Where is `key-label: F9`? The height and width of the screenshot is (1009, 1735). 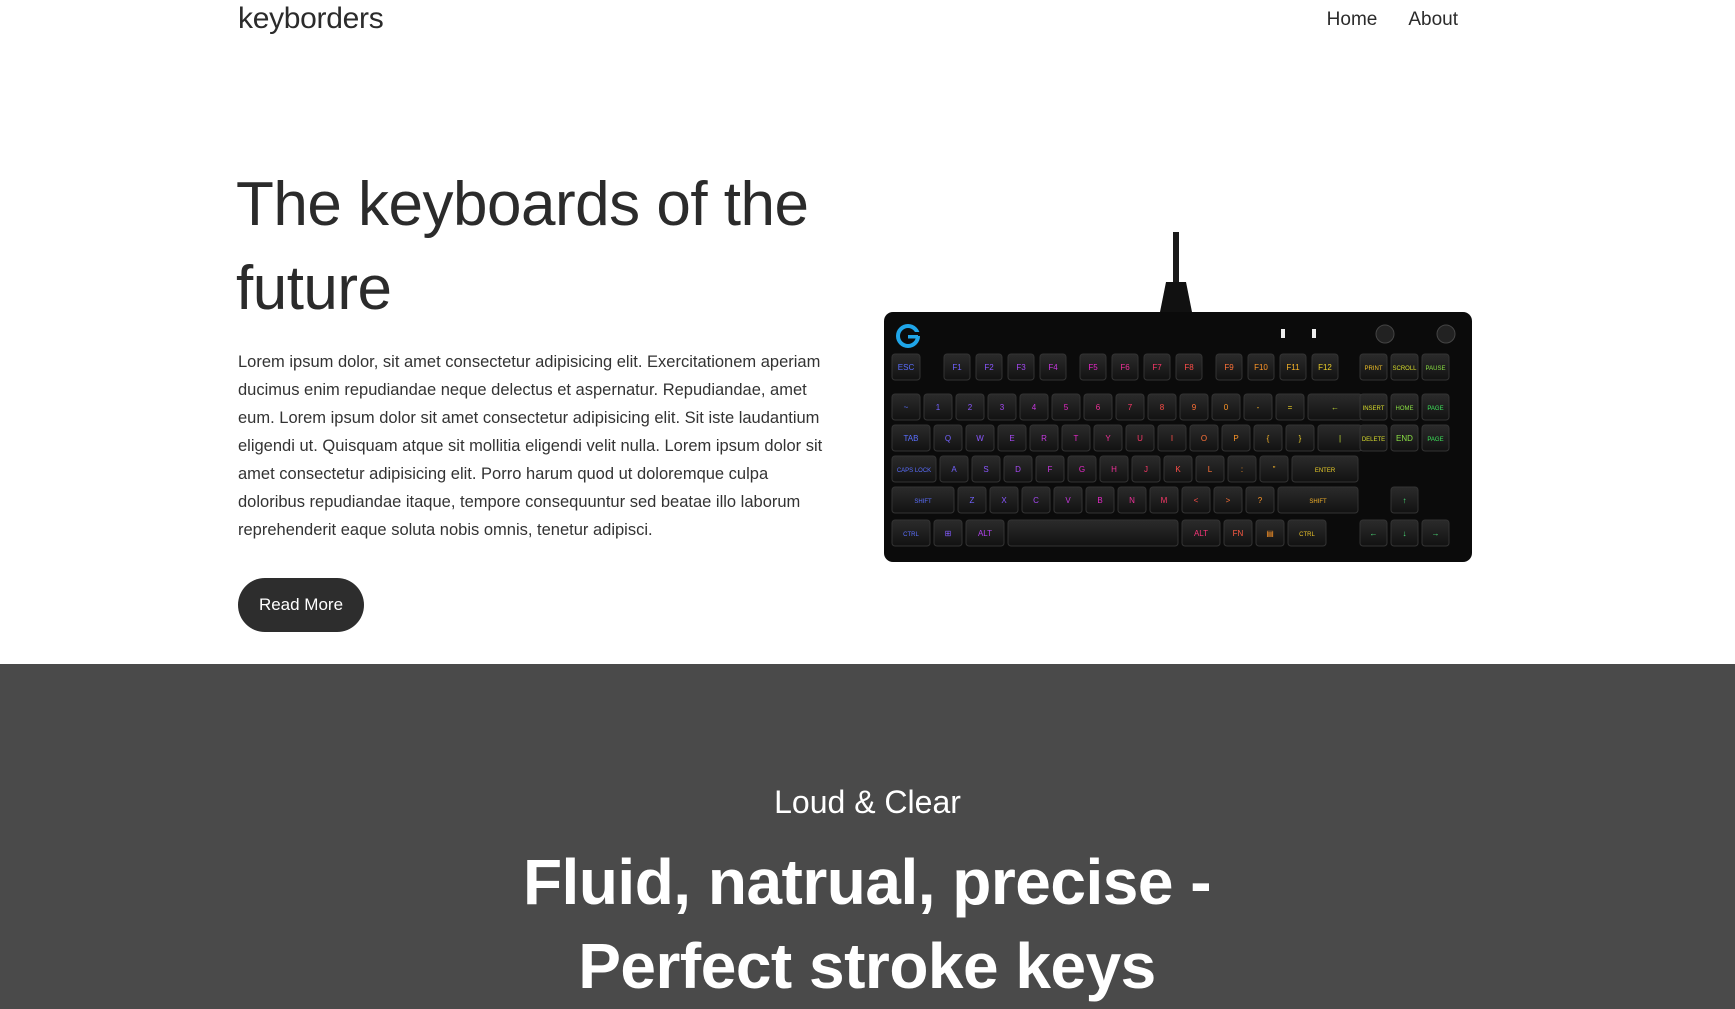
key-label: F9 is located at coordinates (1229, 367).